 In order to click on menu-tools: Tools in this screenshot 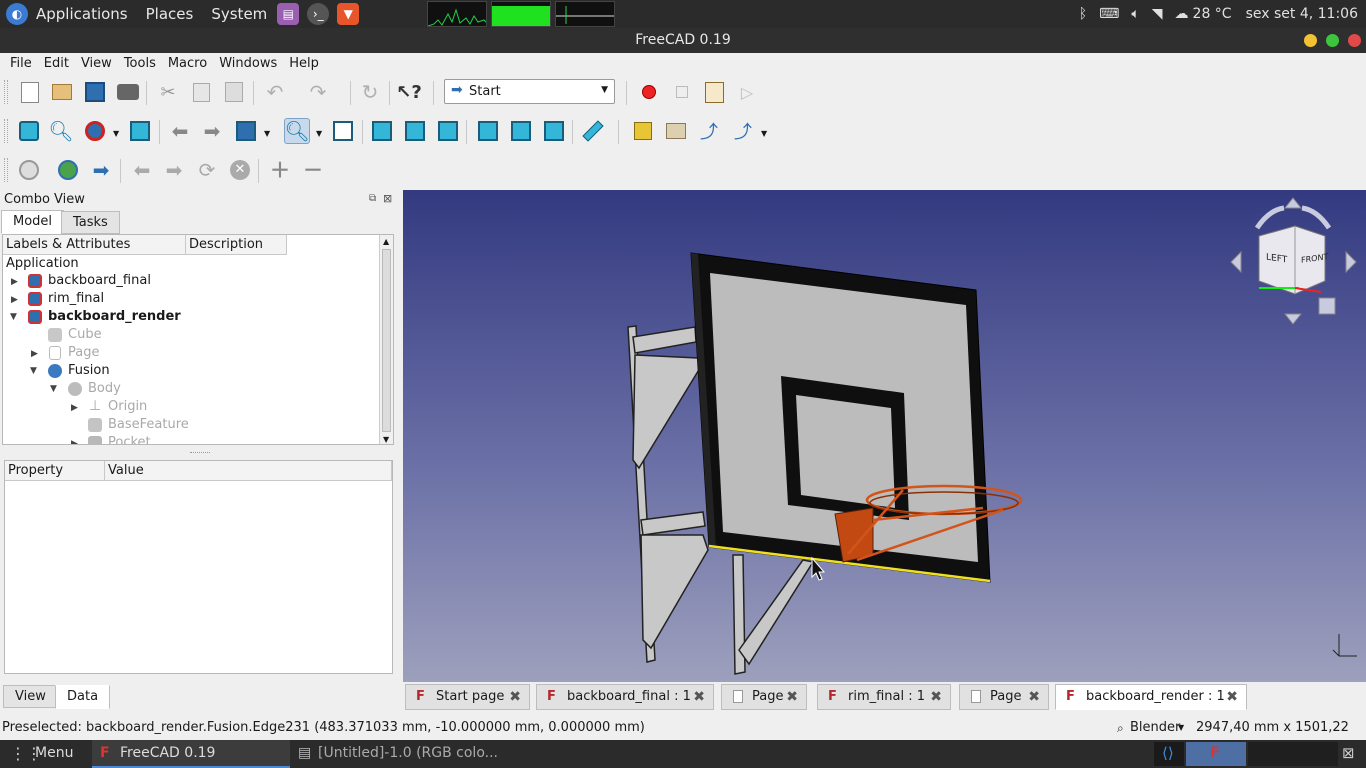, I will do `click(140, 63)`.